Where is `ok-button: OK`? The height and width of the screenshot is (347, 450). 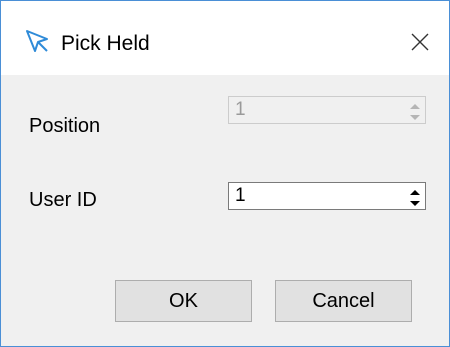
ok-button: OK is located at coordinates (183, 301).